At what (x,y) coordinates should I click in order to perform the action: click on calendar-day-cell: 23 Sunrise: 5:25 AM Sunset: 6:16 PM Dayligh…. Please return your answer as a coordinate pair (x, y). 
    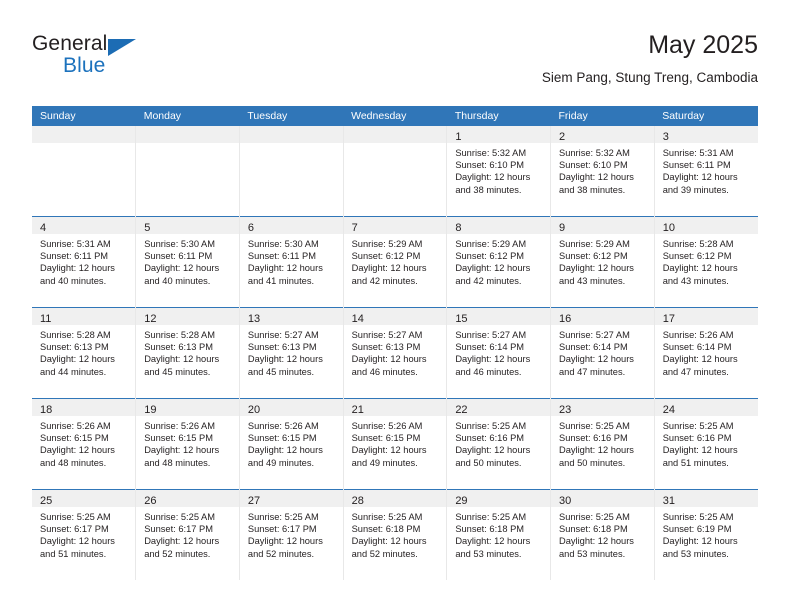
    Looking at the image, I should click on (602, 444).